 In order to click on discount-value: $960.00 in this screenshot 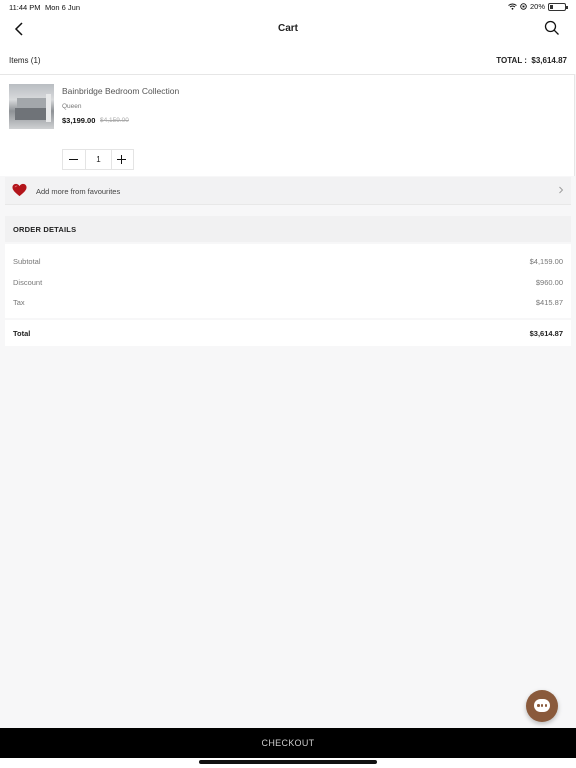, I will do `click(549, 282)`.